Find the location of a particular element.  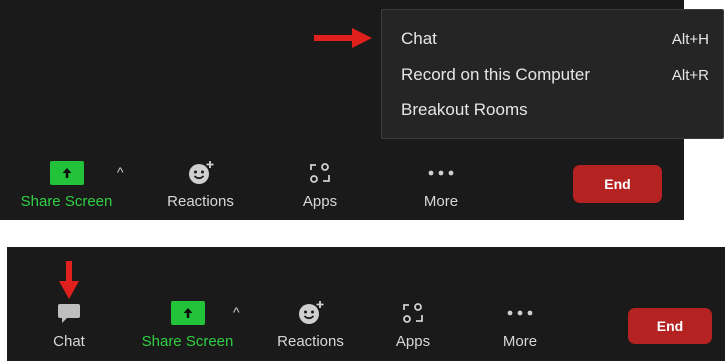

shortcut-record: Alt+R is located at coordinates (690, 75).